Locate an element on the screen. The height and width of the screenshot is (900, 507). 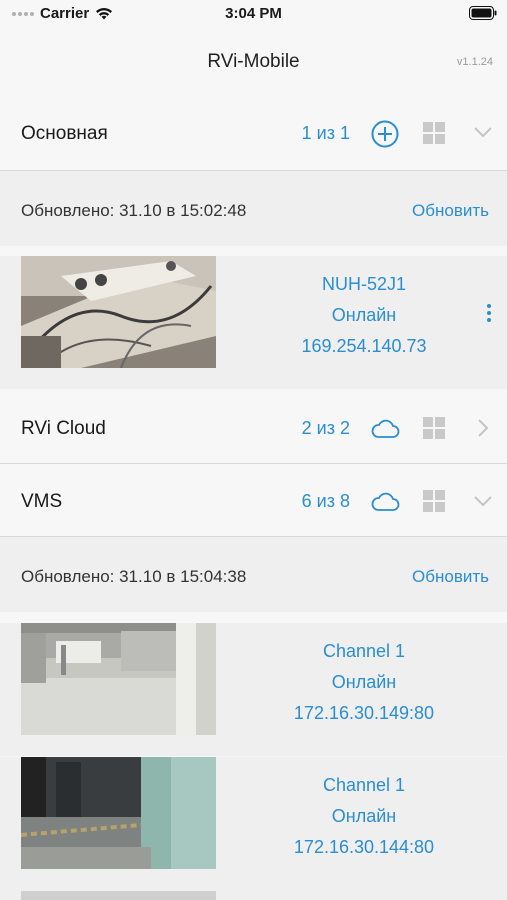
camera-info: NUH-52J1 Онлайн 169.254.140.73 is located at coordinates (364, 315).